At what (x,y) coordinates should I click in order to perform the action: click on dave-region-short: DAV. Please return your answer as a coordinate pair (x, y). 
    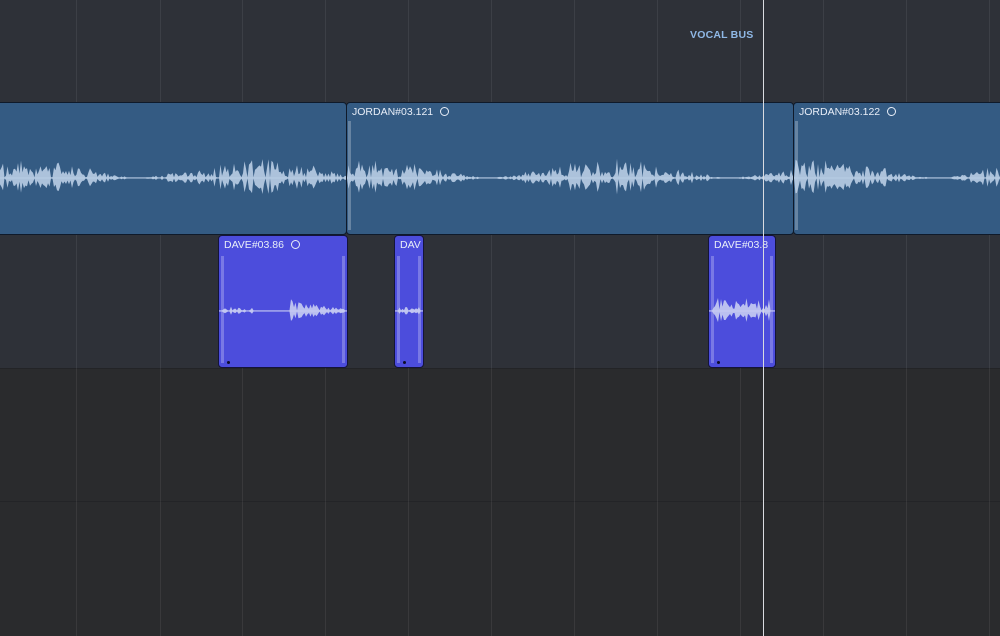
    Looking at the image, I should click on (409, 301).